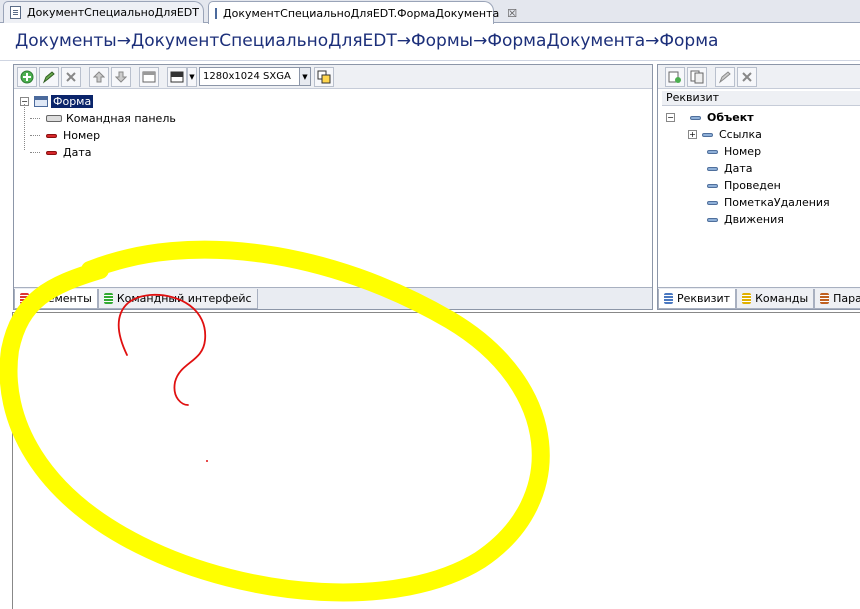 This screenshot has height=609, width=860. Describe the element at coordinates (754, 219) in the screenshot. I see `tree-node-label: Движения` at that location.